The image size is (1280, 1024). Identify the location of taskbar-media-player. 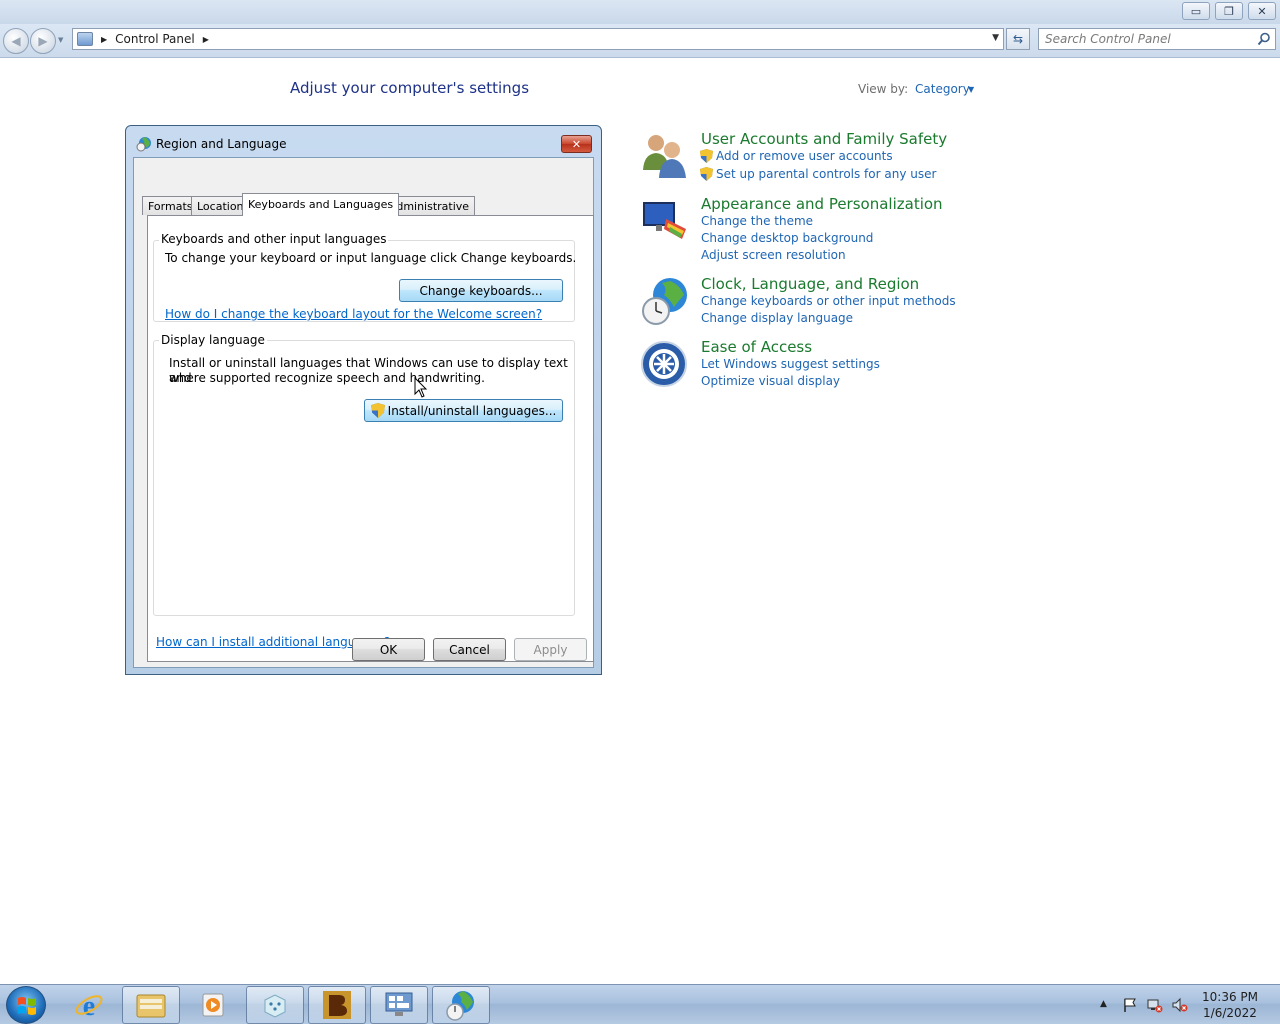
(213, 1005).